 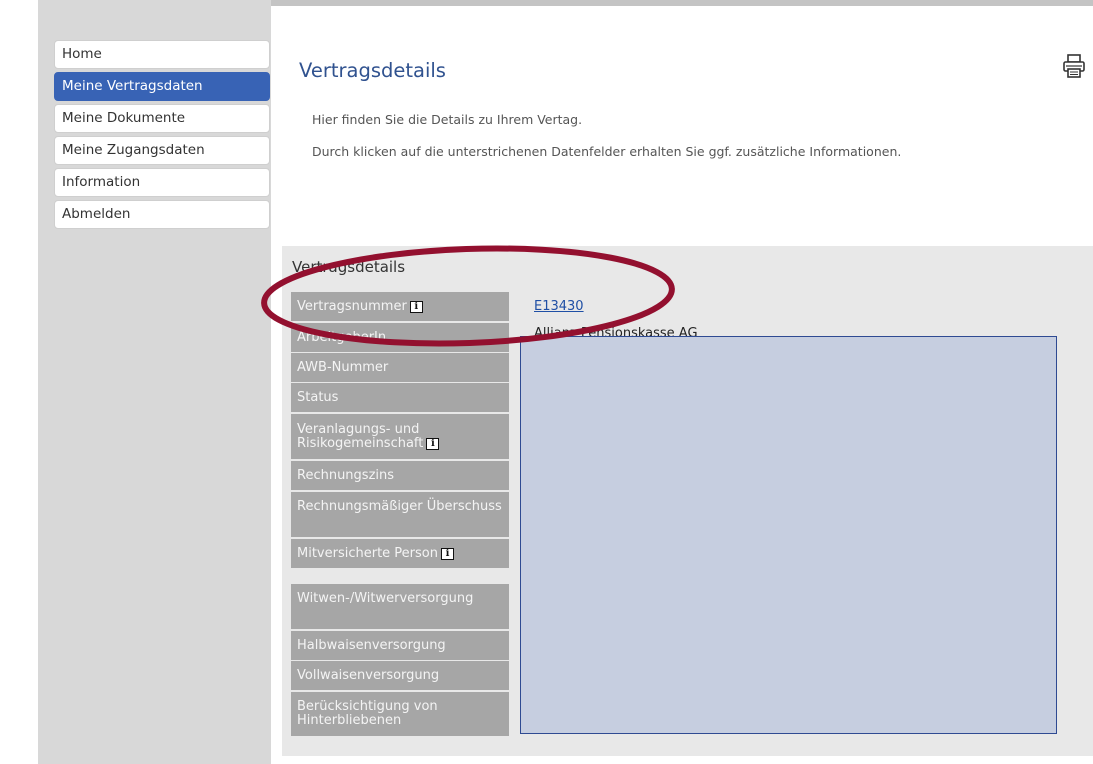 I want to click on label-witwen-witwerversorgung: Witwen-/Witwerversorgung, so click(x=400, y=606).